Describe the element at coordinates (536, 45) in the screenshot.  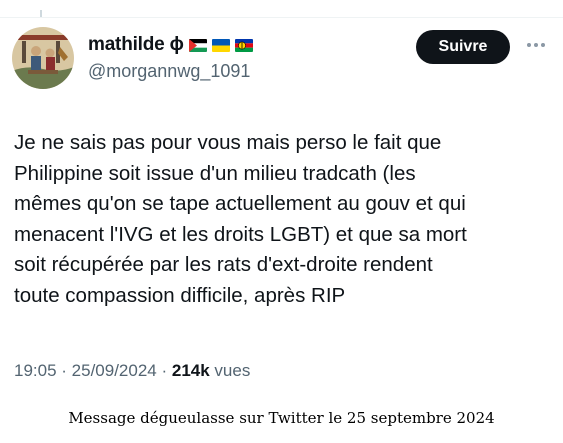
I see `more-options-icon` at that location.